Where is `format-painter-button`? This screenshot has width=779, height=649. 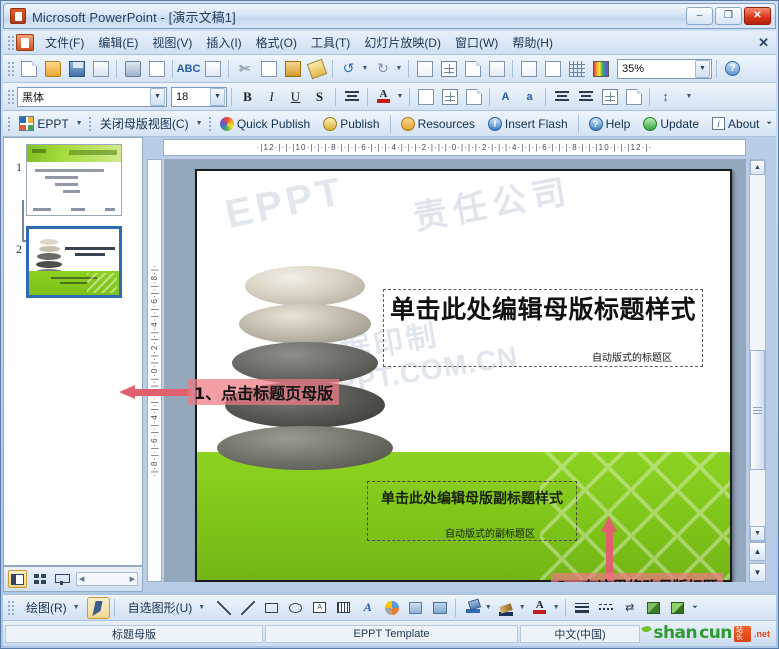 format-painter-button is located at coordinates (316, 69).